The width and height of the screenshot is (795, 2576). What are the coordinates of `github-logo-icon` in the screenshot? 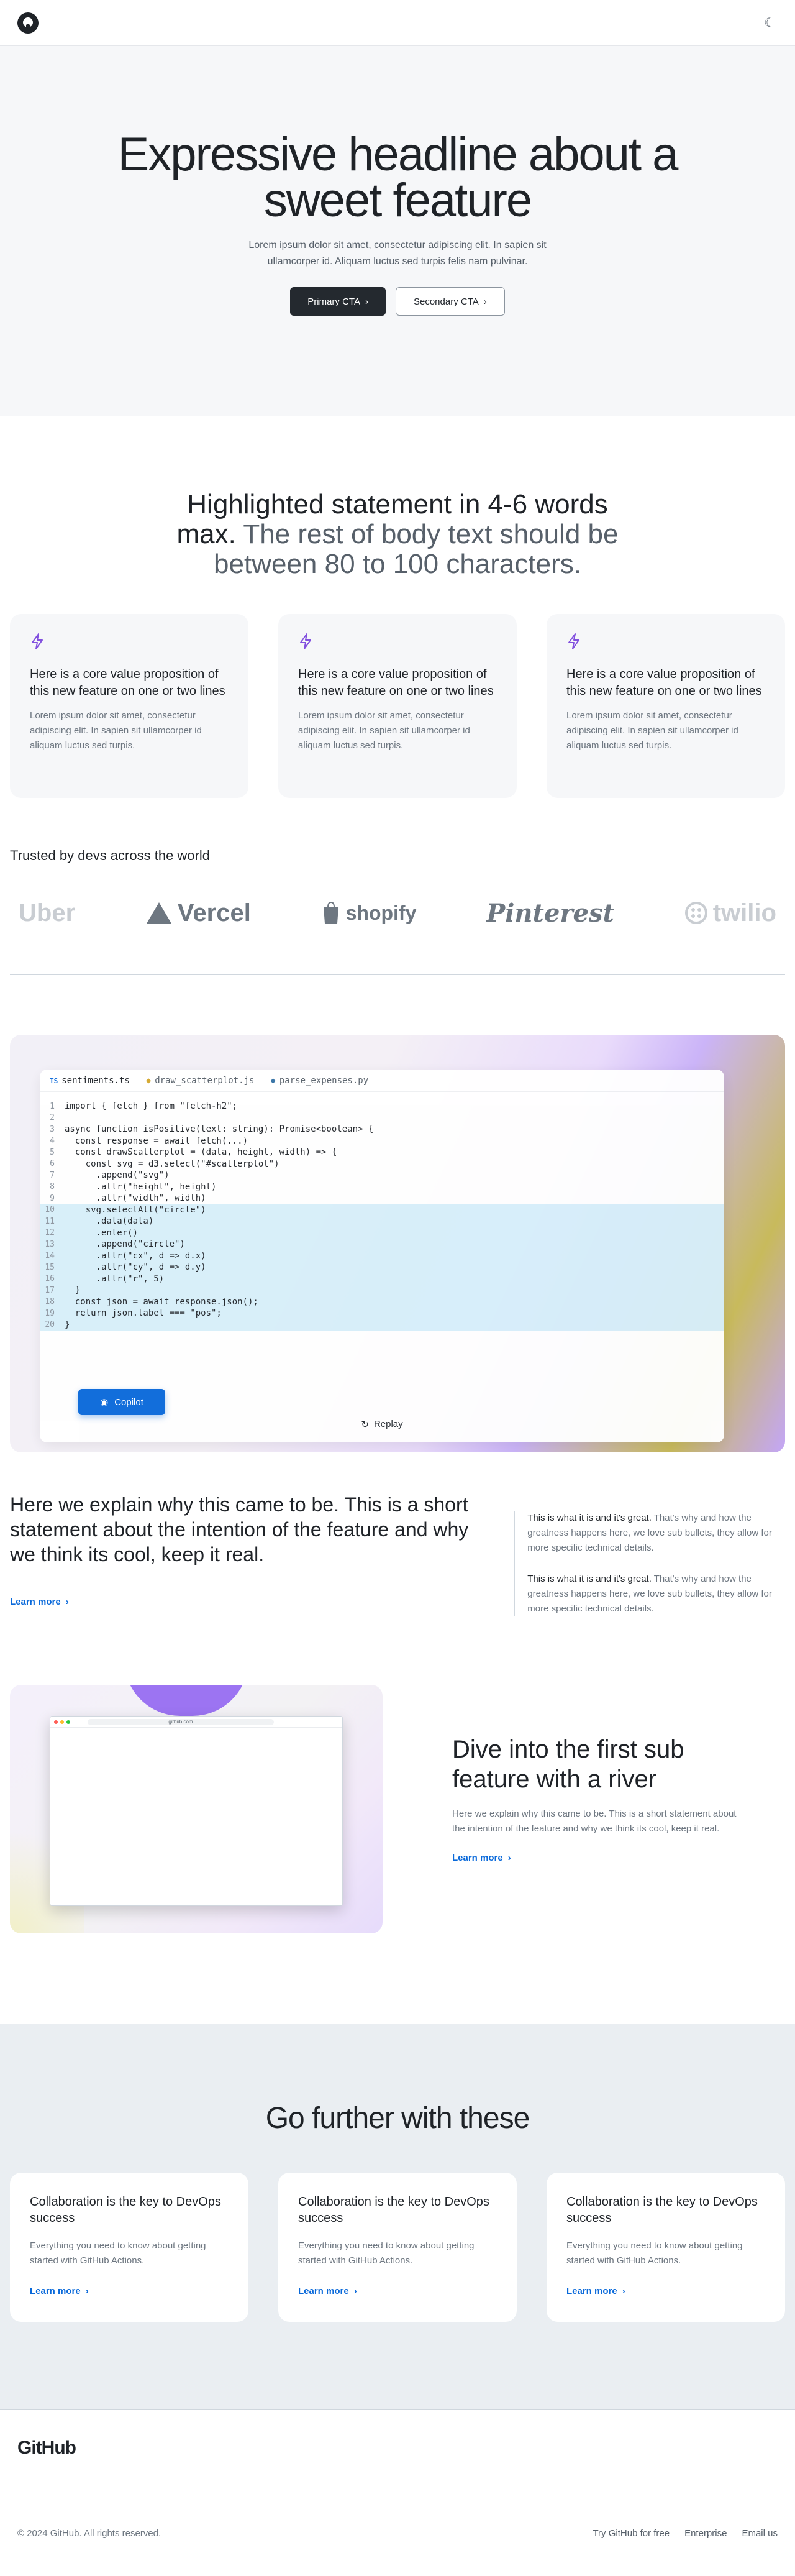 It's located at (28, 23).